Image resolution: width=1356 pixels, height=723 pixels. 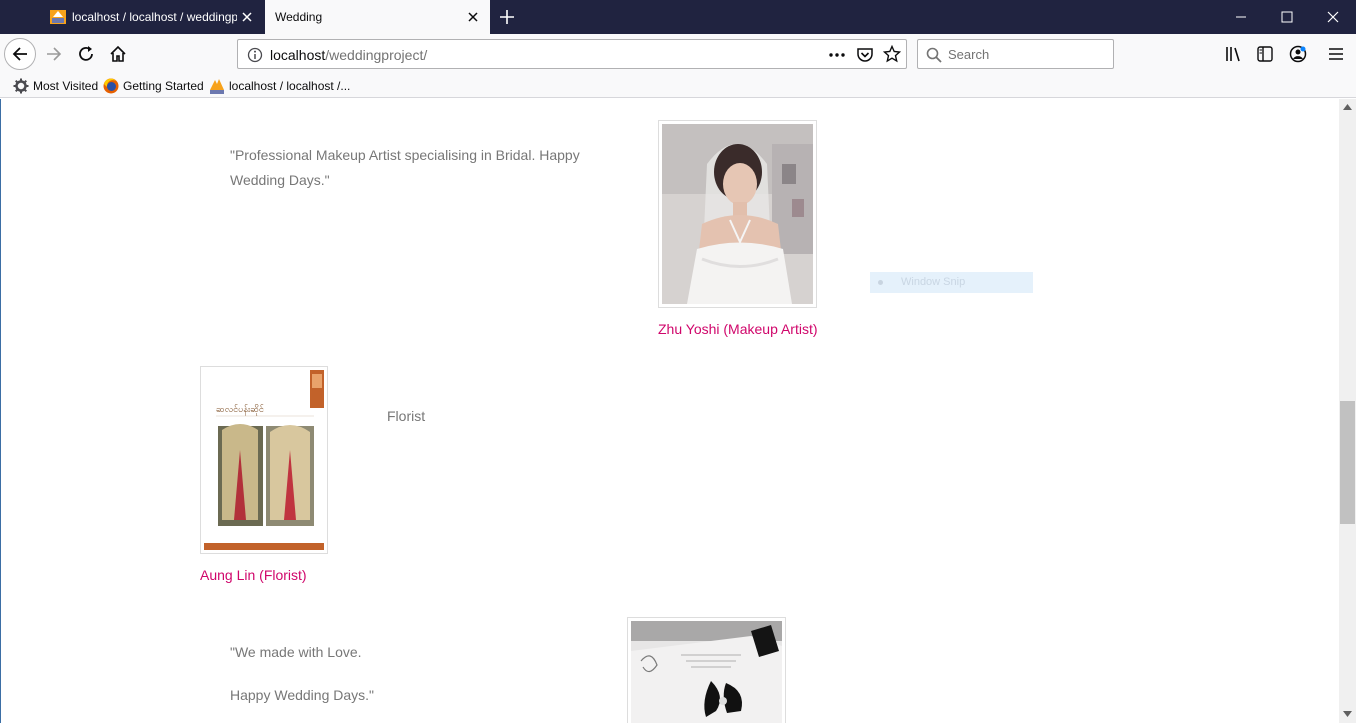 I want to click on vendor-quote: Happy Wedding Days.", so click(x=302, y=695).